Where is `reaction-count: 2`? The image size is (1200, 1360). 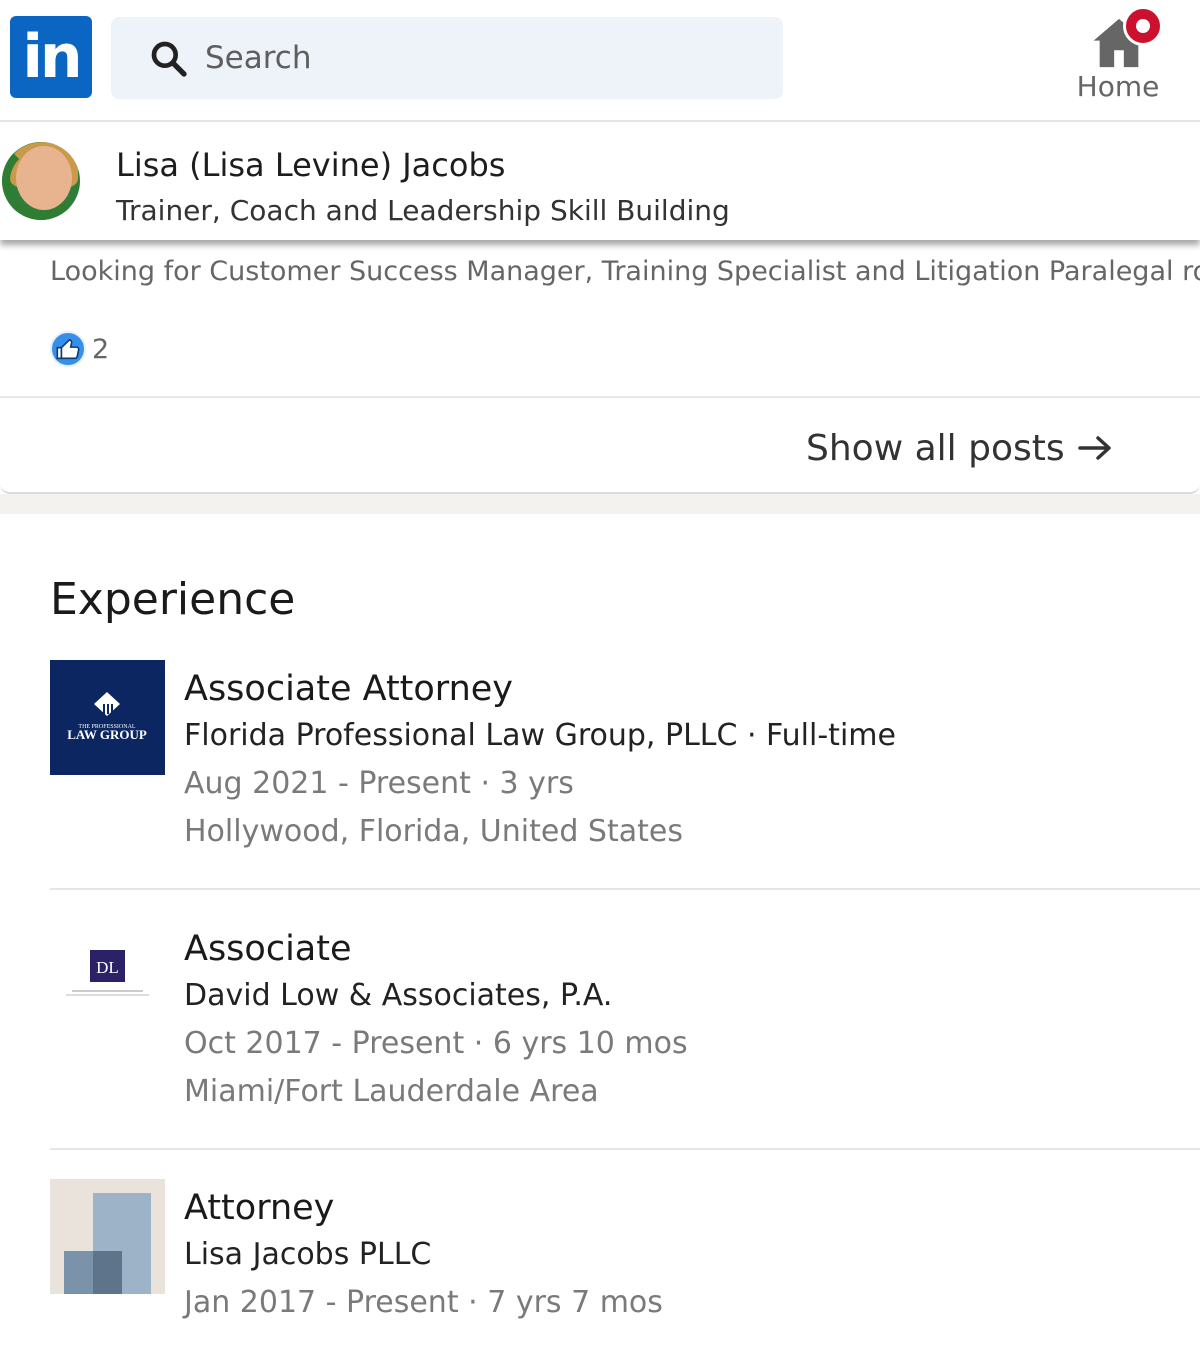 reaction-count: 2 is located at coordinates (101, 349).